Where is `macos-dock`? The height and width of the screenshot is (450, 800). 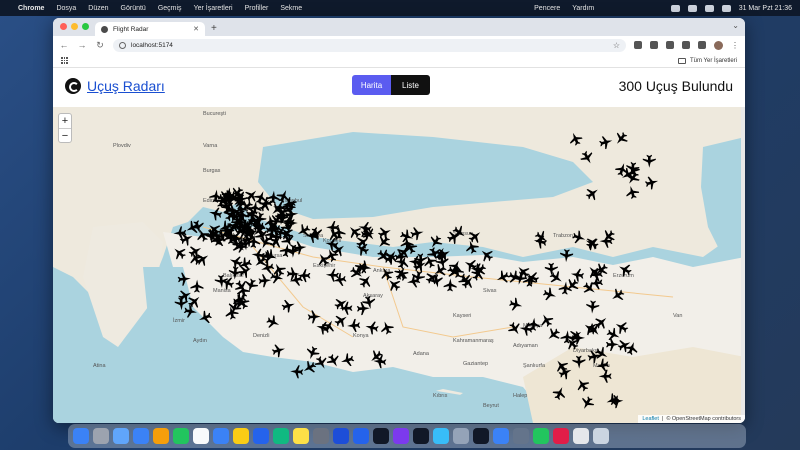
macos-dock is located at coordinates (407, 436).